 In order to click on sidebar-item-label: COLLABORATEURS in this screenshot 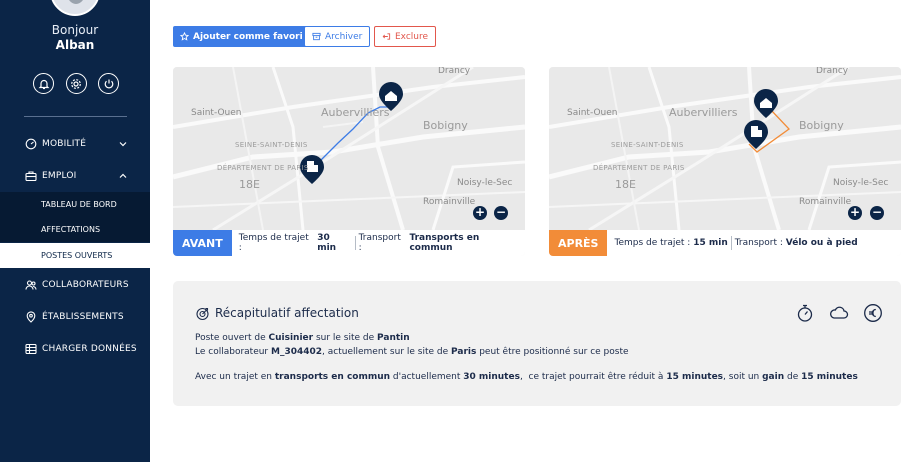, I will do `click(85, 285)`.